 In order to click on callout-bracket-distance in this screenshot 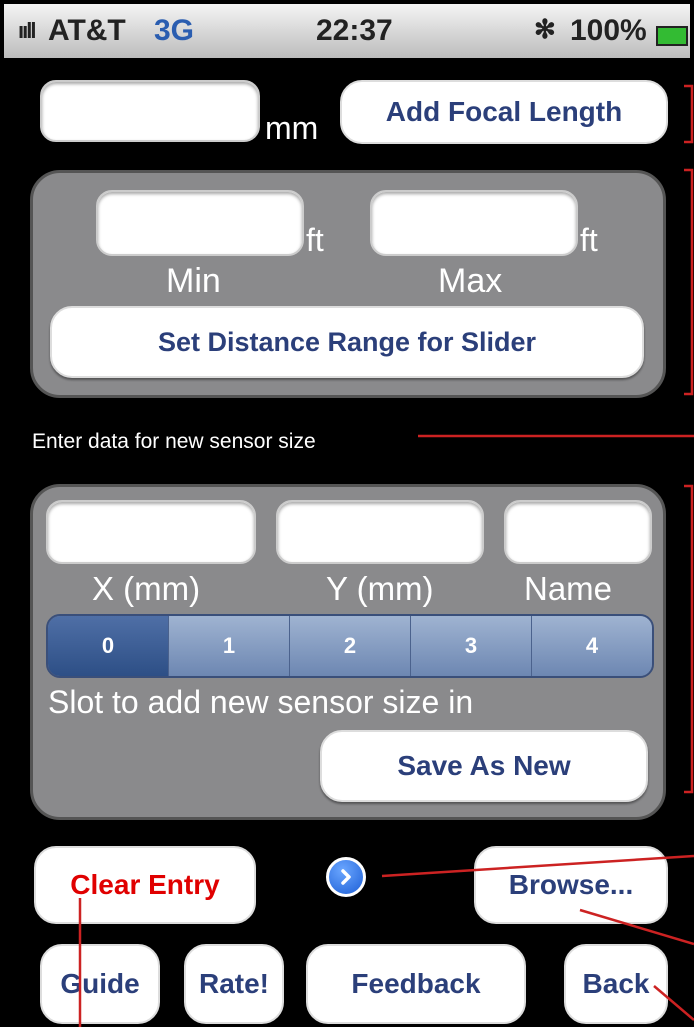, I will do `click(689, 282)`.